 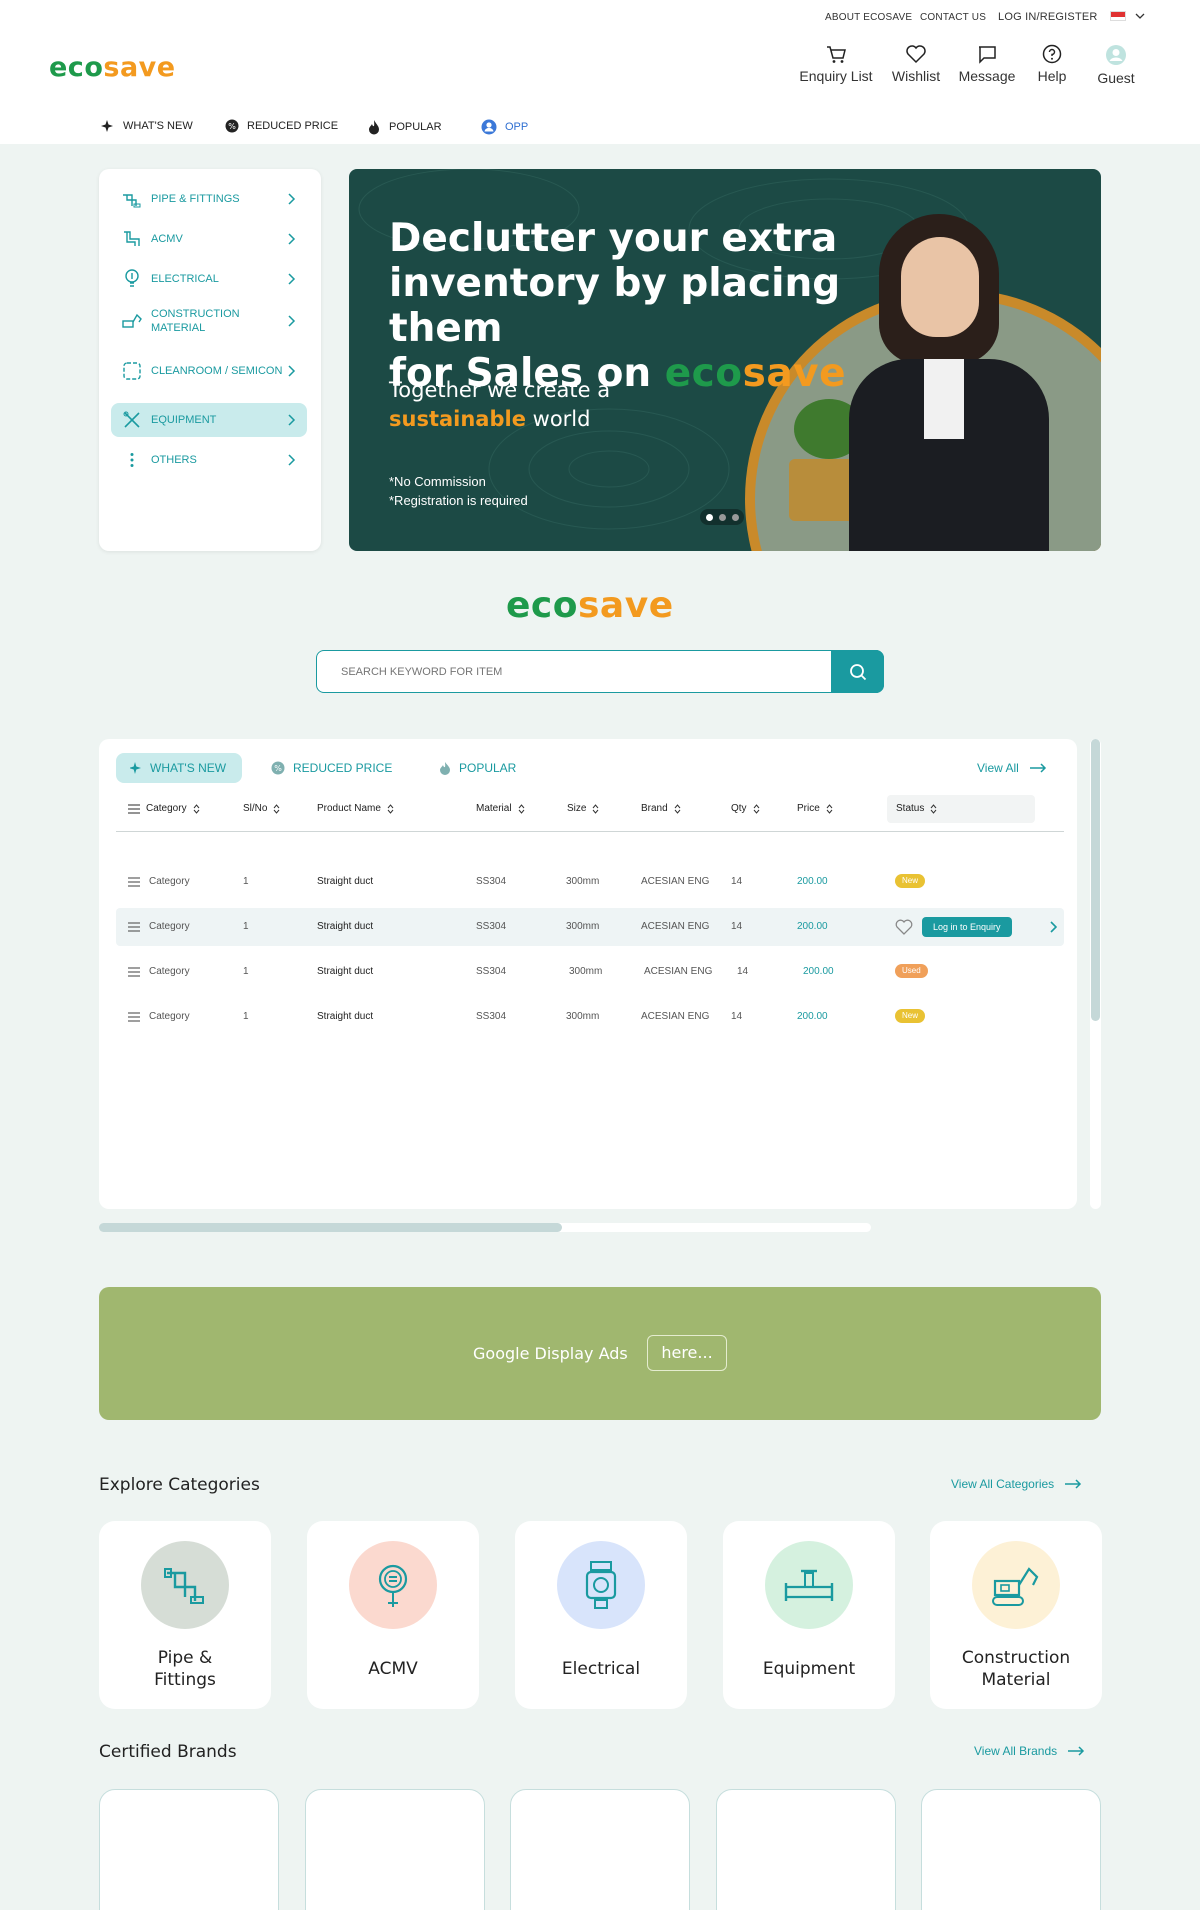 What do you see at coordinates (953, 17) in the screenshot?
I see `contact-link: CONTACT US` at bounding box center [953, 17].